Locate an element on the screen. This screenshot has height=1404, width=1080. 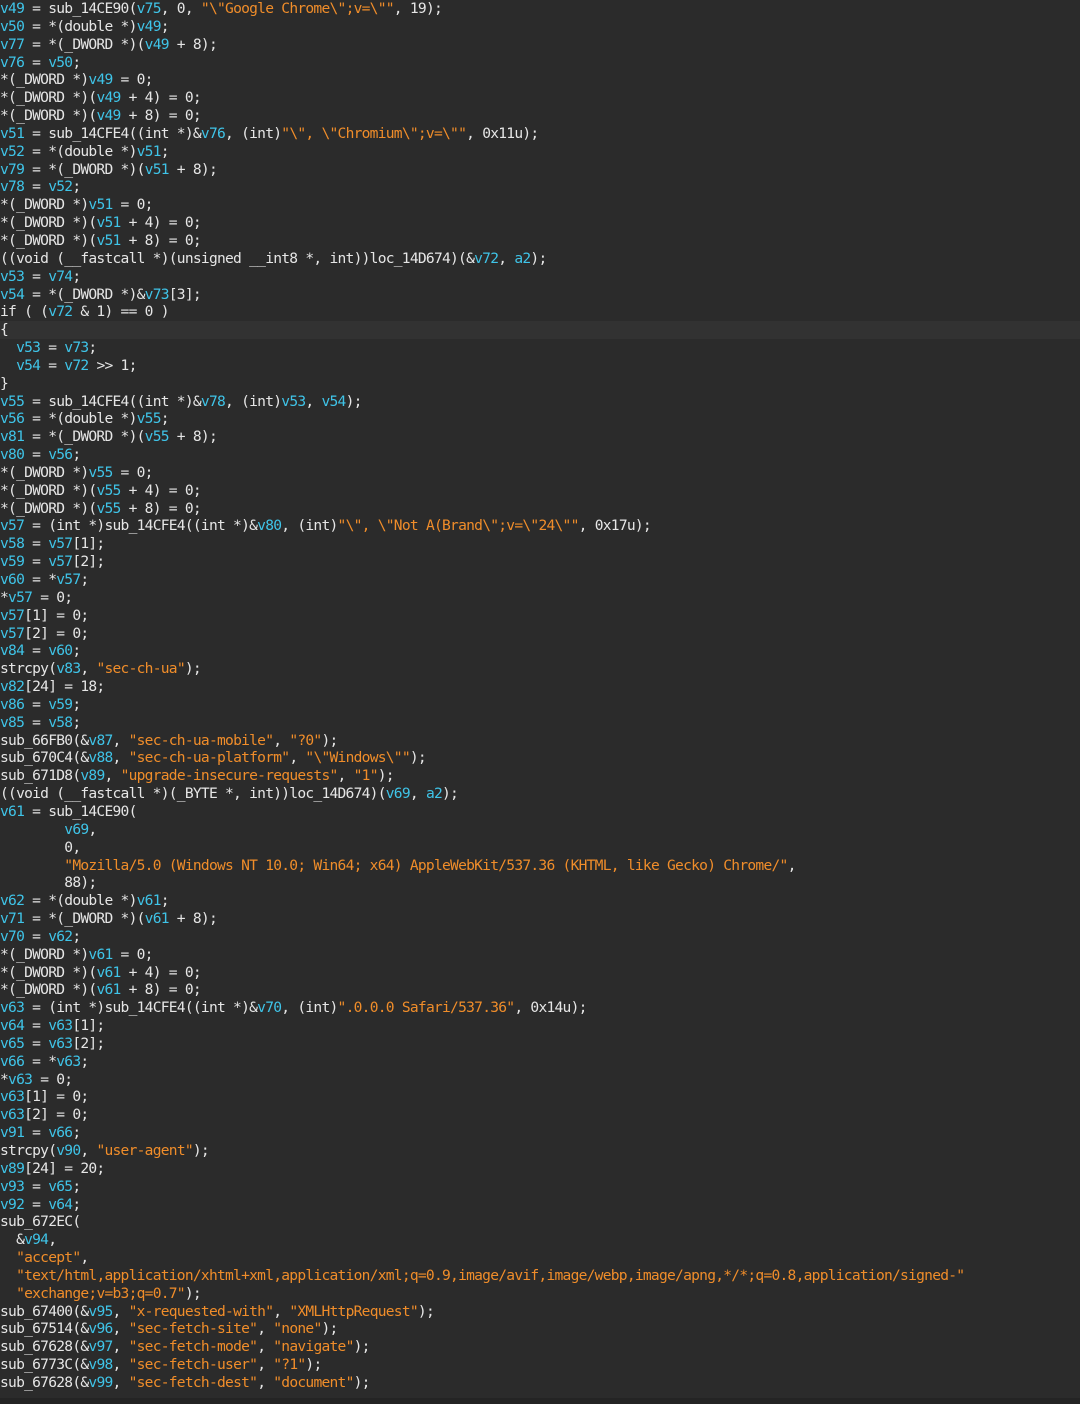
code-identifier: v87 is located at coordinates (100, 740).